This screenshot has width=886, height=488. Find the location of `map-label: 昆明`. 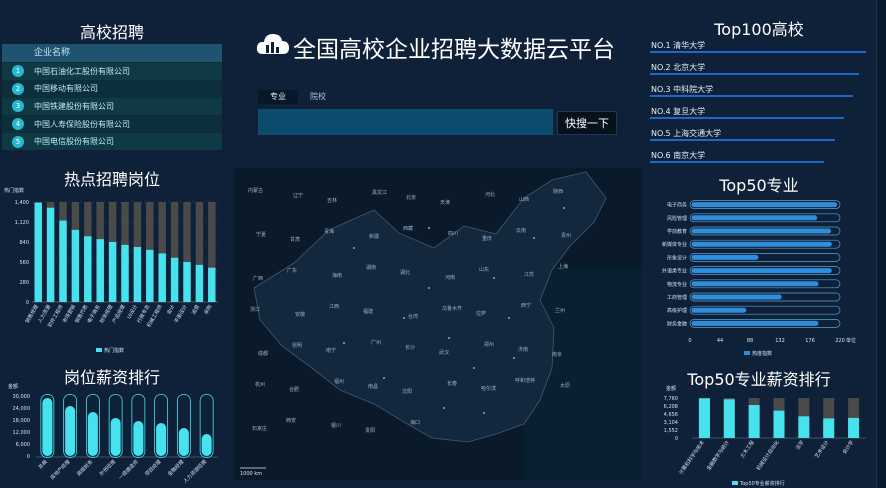

map-label: 昆明 is located at coordinates (297, 346).